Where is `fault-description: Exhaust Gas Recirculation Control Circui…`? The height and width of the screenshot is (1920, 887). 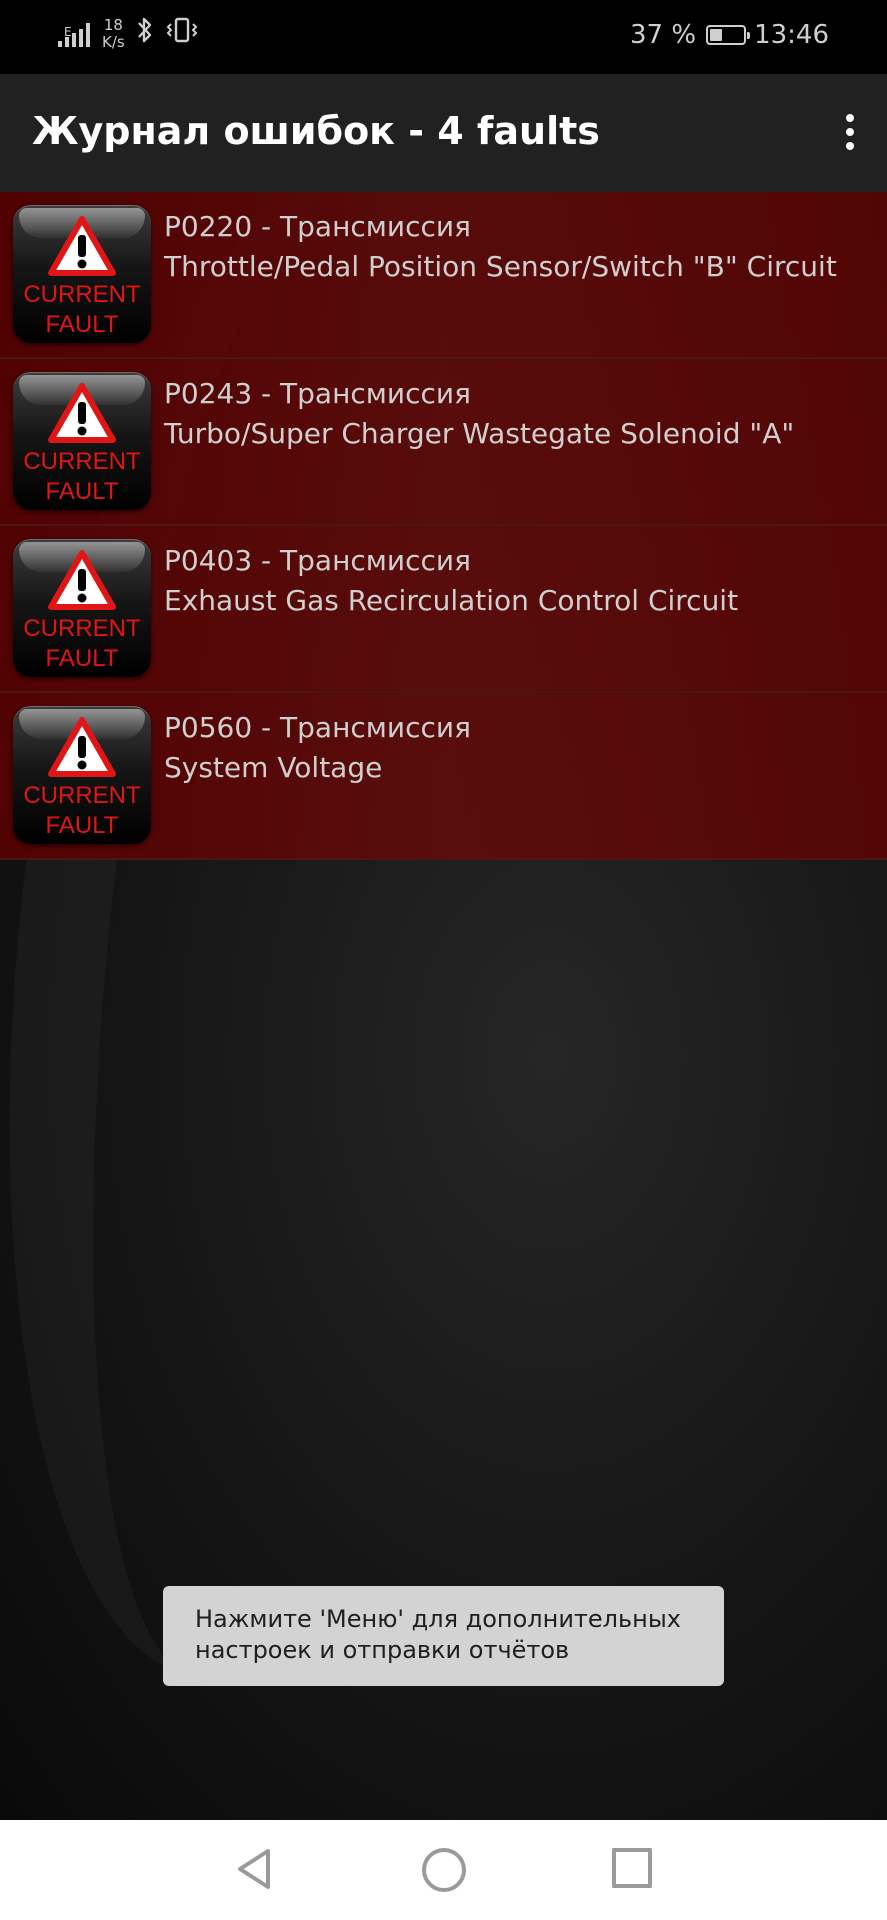 fault-description: Exhaust Gas Recirculation Control Circui… is located at coordinates (451, 600).